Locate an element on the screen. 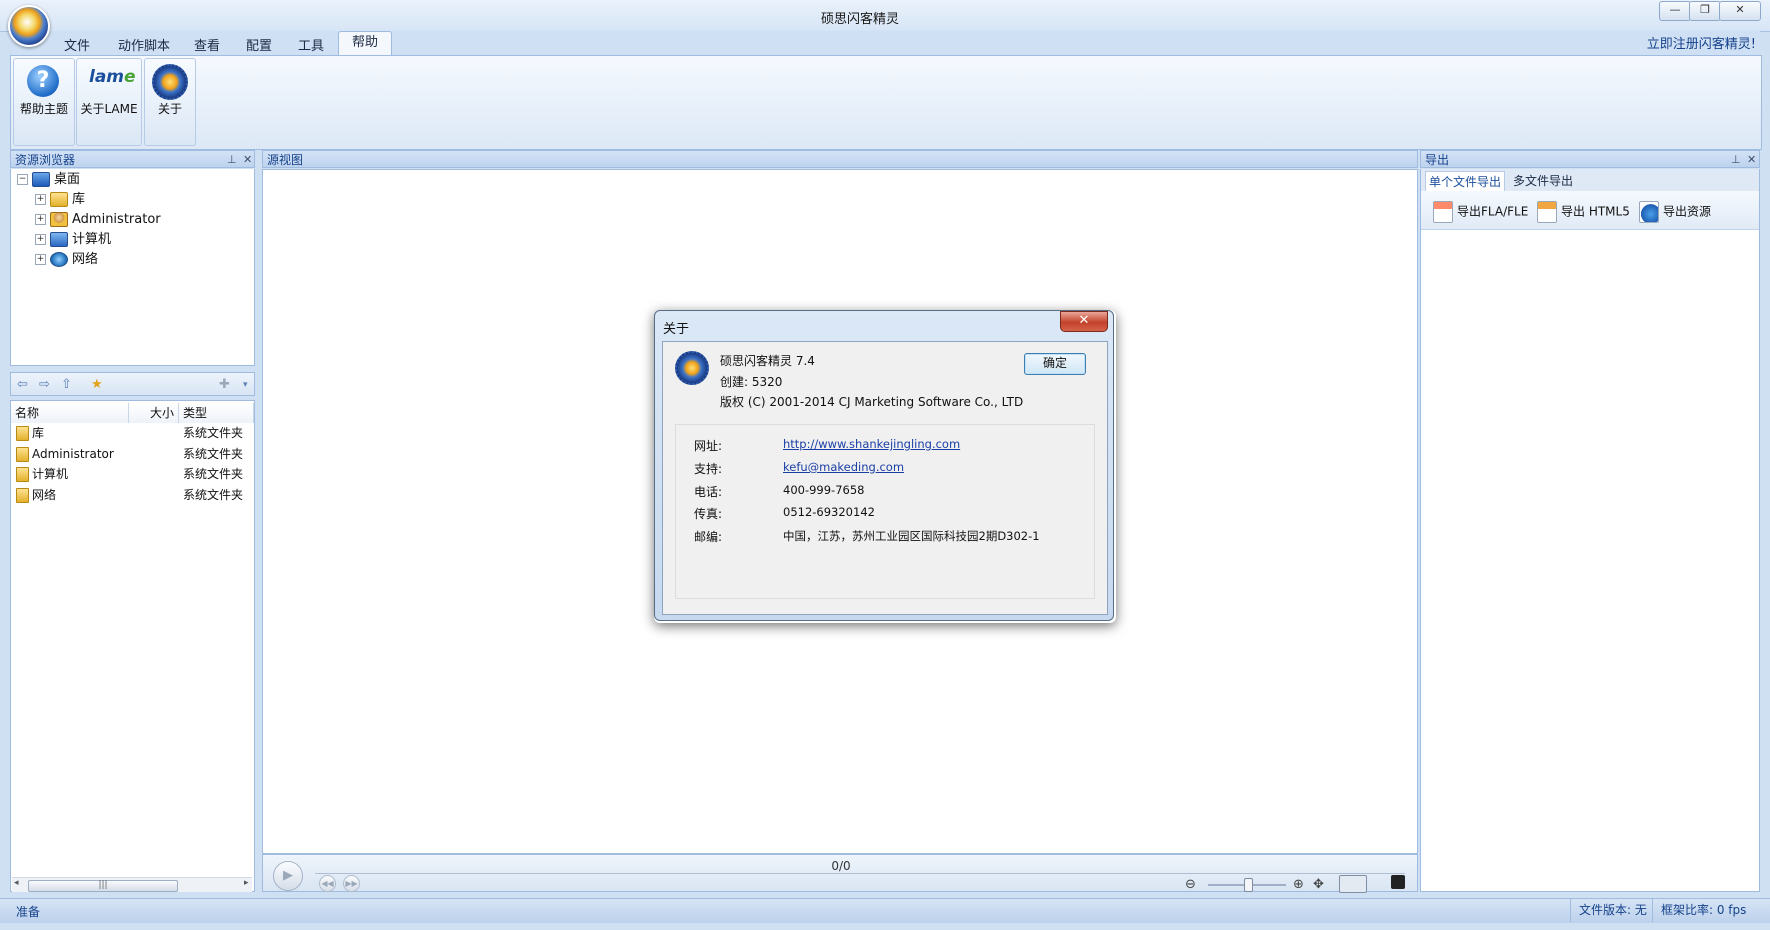 The height and width of the screenshot is (930, 1770). tab-help: 帮助 is located at coordinates (365, 43).